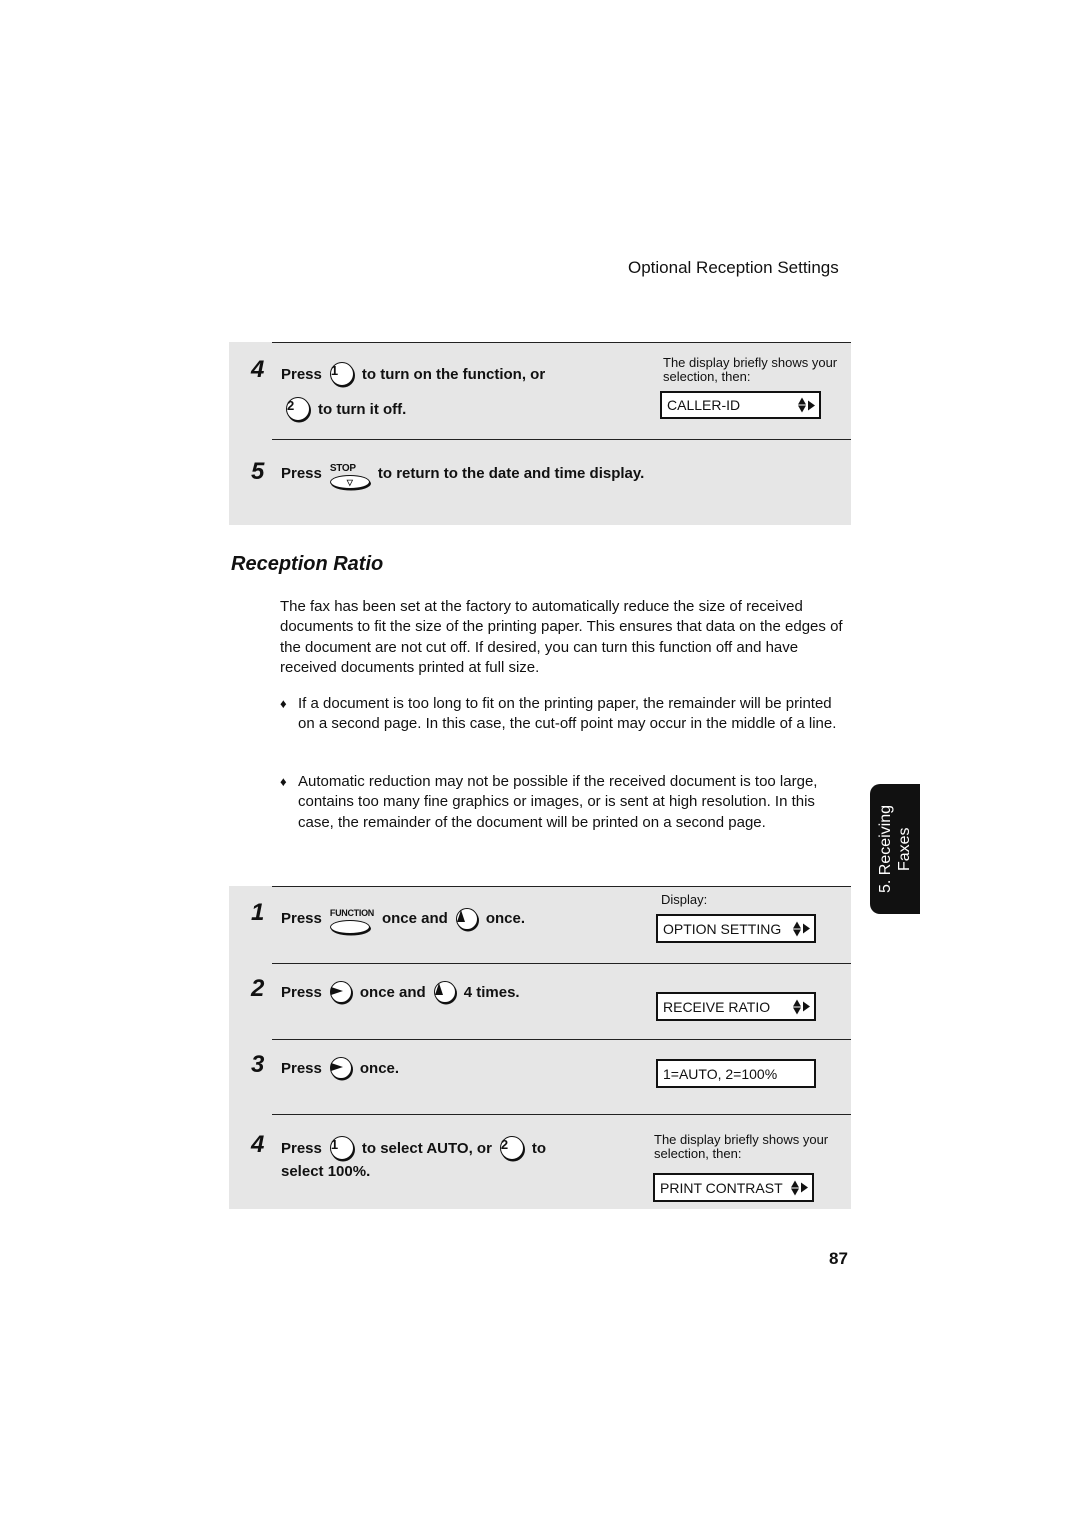 This screenshot has height=1528, width=1080. Describe the element at coordinates (349, 927) in the screenshot. I see `function-key-shape` at that location.